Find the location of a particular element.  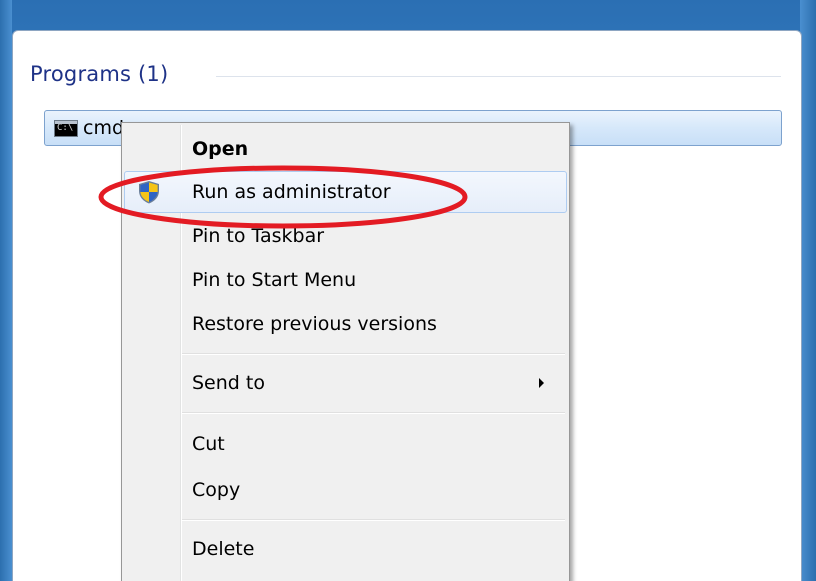

cmd-icon: C:\ is located at coordinates (66, 128).